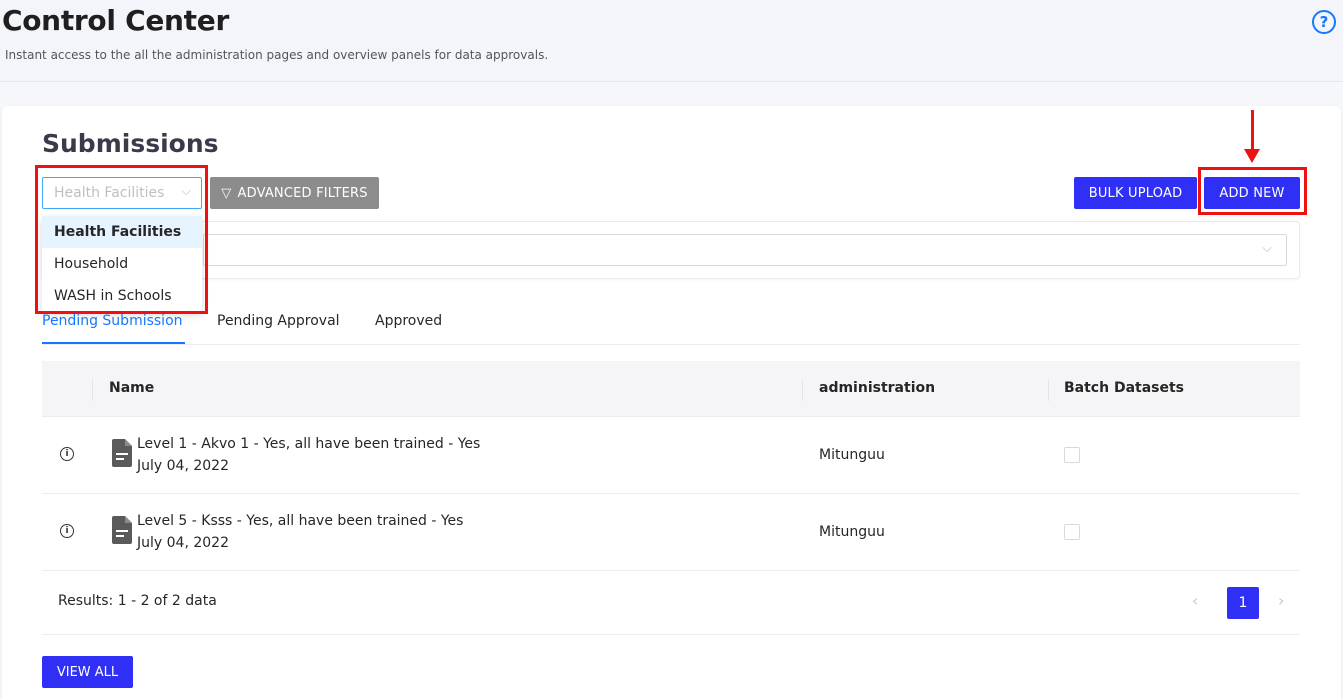 The image size is (1343, 699). What do you see at coordinates (1252, 191) in the screenshot?
I see `annotation-highlight-add-new` at bounding box center [1252, 191].